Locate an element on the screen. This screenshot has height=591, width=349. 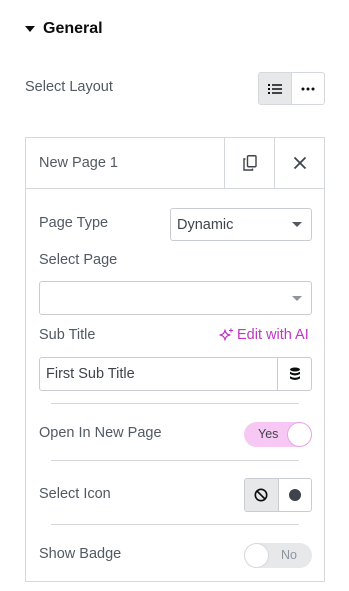
repeater-item-header: New Page 1 is located at coordinates (175, 163).